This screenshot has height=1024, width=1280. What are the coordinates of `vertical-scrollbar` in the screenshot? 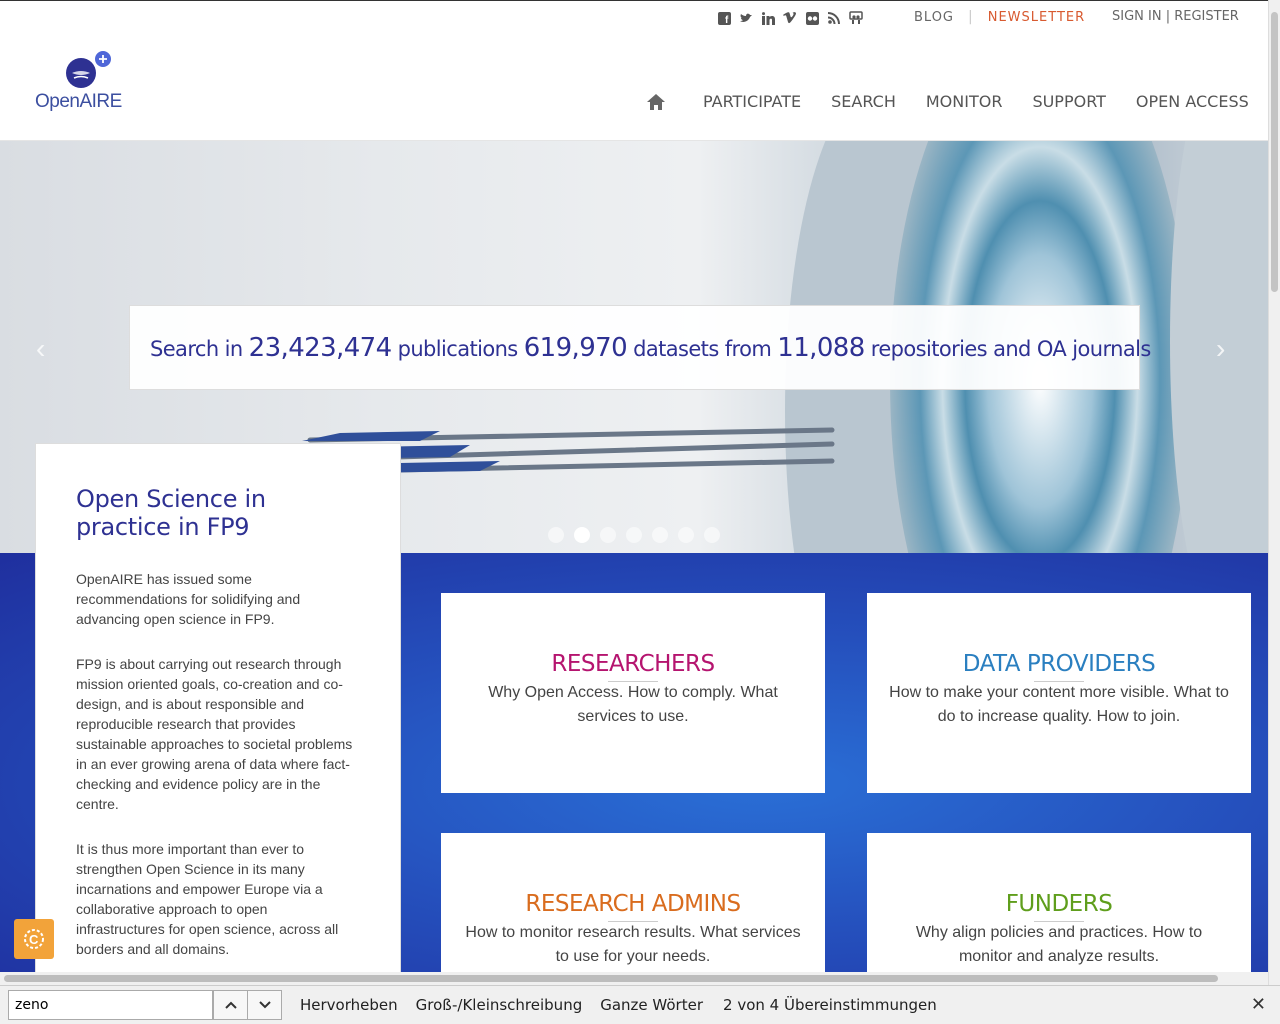 It's located at (1274, 492).